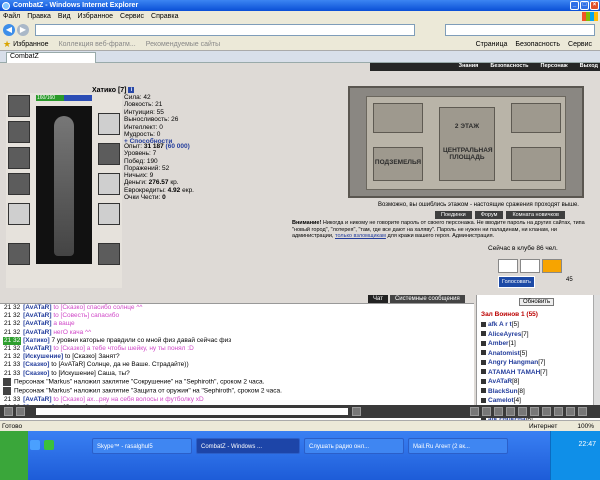 Image resolution: width=600 pixels, height=480 pixels. Describe the element at coordinates (589, 67) in the screenshot. I see `nav-exit: Выход` at that location.